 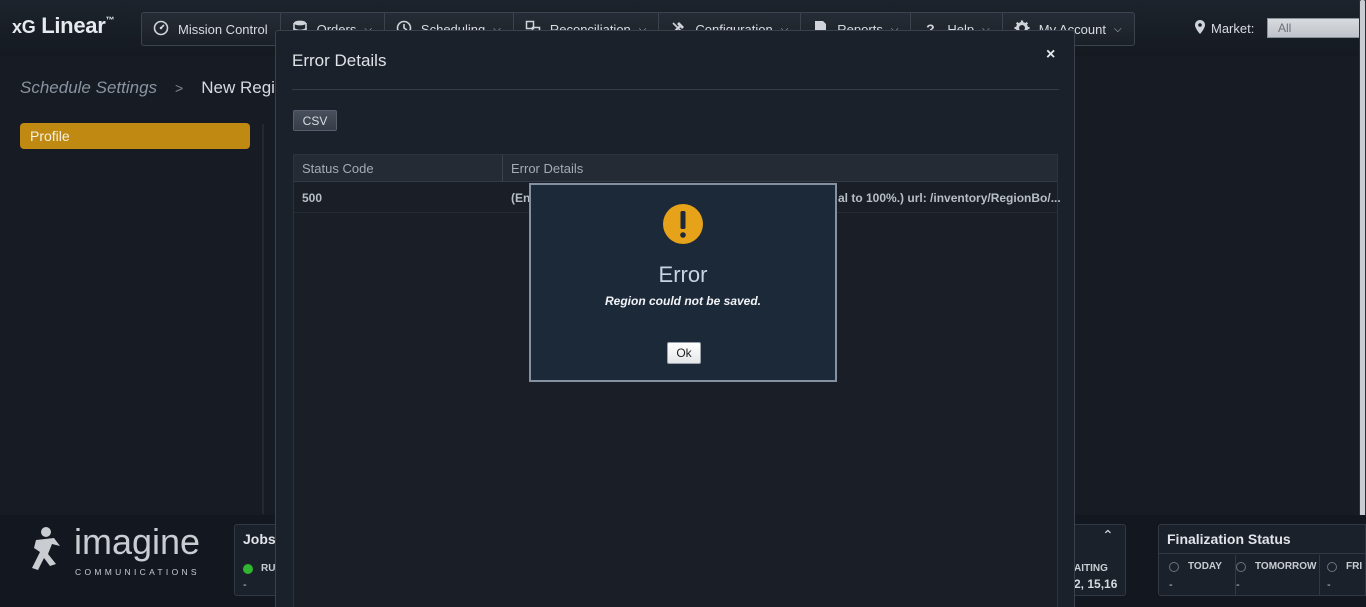 I want to click on waiting-value: 2, 15,16, so click(x=1096, y=584).